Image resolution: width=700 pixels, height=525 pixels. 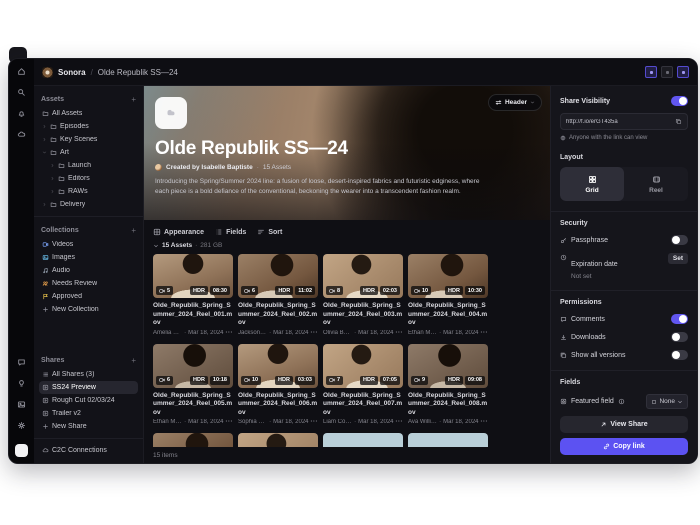 I want to click on sidebar-item-all-assets: All Assets, so click(x=88, y=113).